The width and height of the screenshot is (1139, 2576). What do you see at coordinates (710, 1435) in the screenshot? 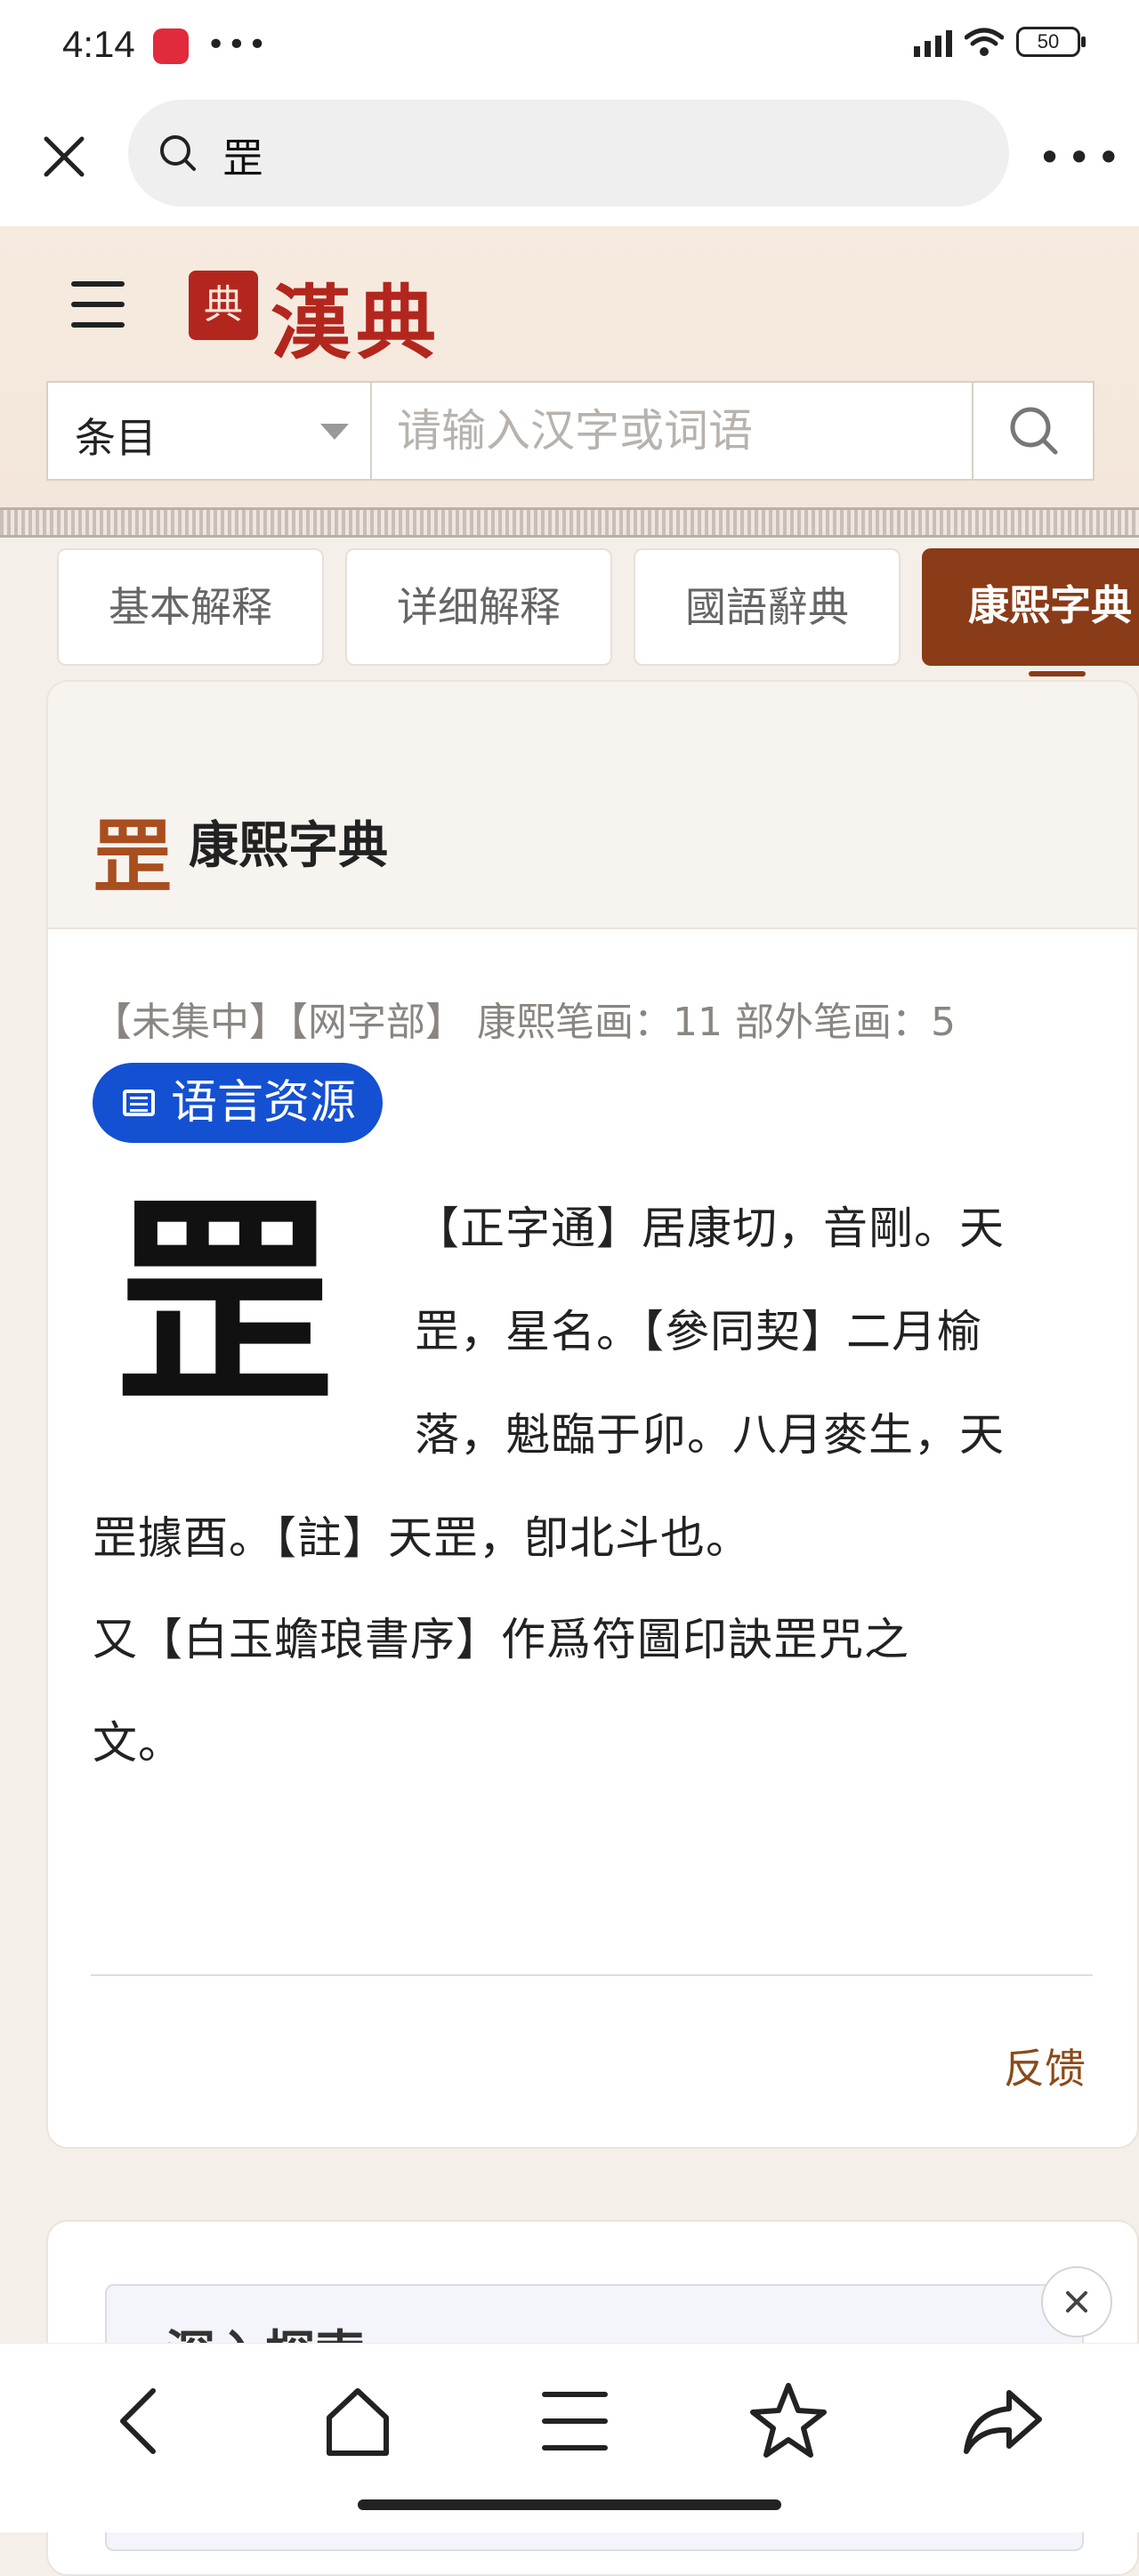
I see `entry-text-line: 落，魁臨于卯。八月麥生，天` at bounding box center [710, 1435].